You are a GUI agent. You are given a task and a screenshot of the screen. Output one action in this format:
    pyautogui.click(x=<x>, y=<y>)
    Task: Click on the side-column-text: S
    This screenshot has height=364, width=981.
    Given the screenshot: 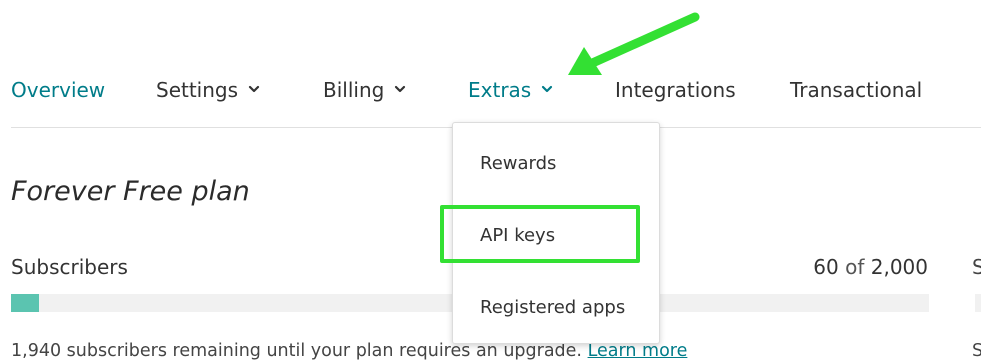 What is the action you would take?
    pyautogui.click(x=976, y=351)
    